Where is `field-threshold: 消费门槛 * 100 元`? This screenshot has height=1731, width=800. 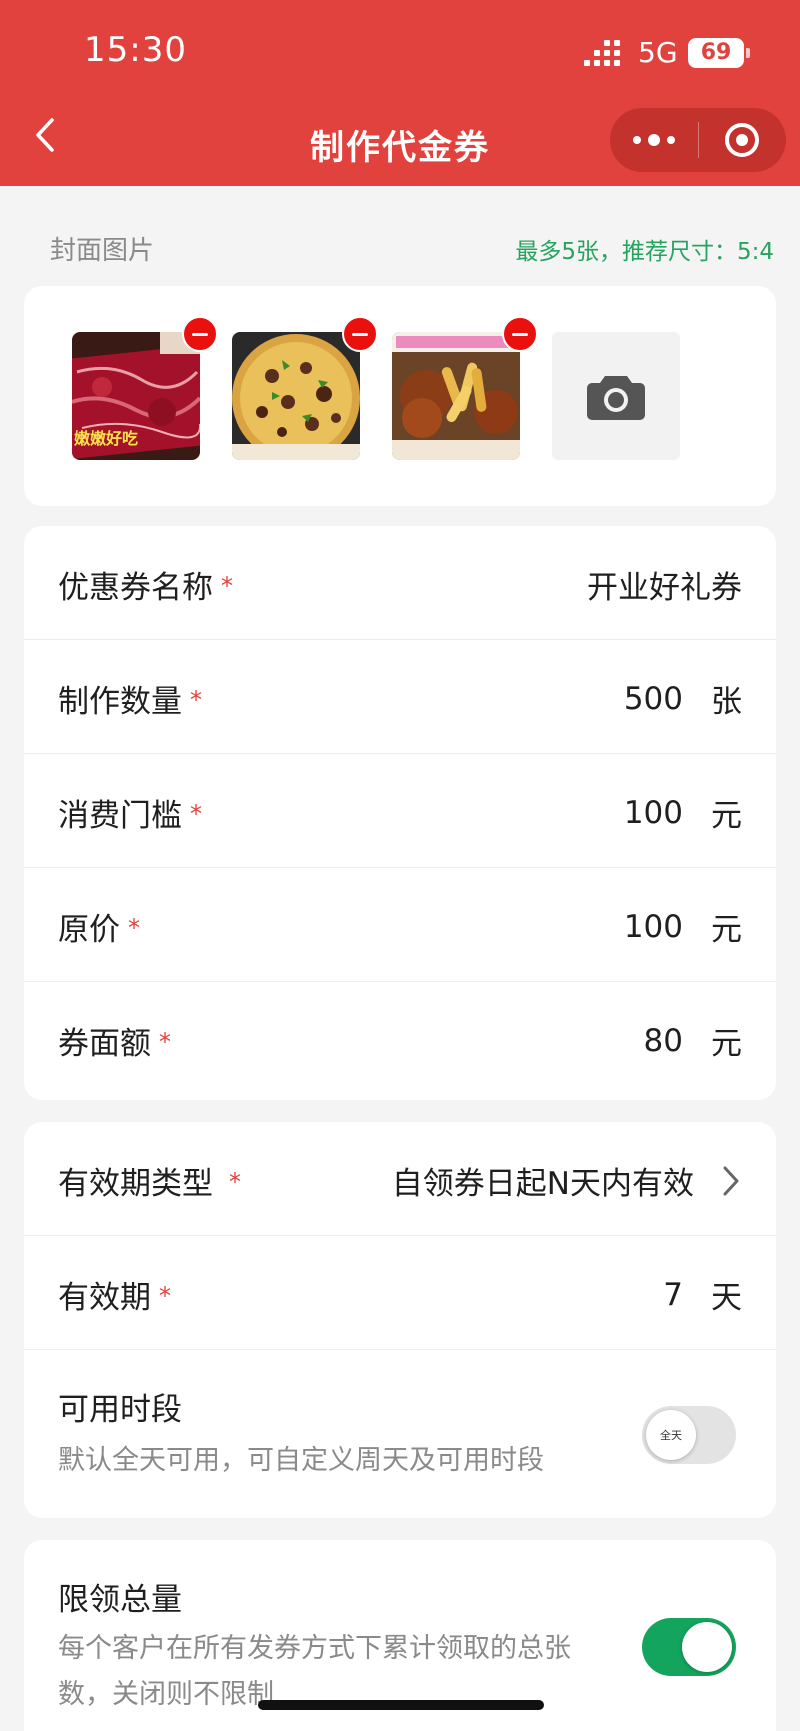 field-threshold: 消费门槛 * 100 元 is located at coordinates (400, 811).